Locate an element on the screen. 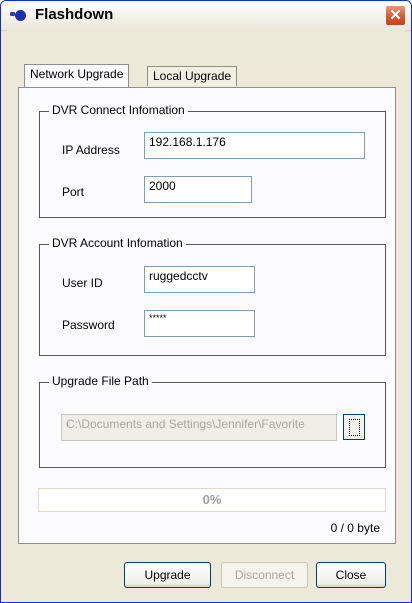 This screenshot has width=412, height=603. title-bar: Flashdown ✕ is located at coordinates (206, 16).